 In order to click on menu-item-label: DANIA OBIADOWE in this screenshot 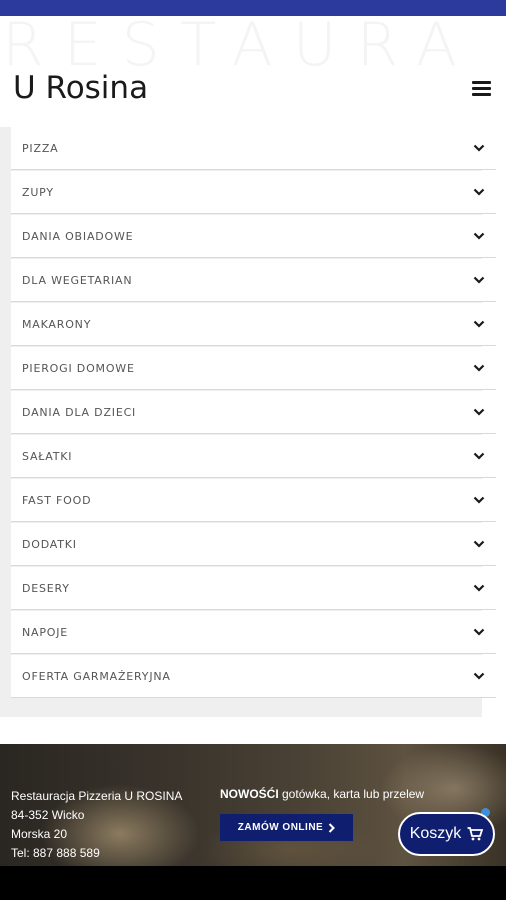, I will do `click(78, 236)`.